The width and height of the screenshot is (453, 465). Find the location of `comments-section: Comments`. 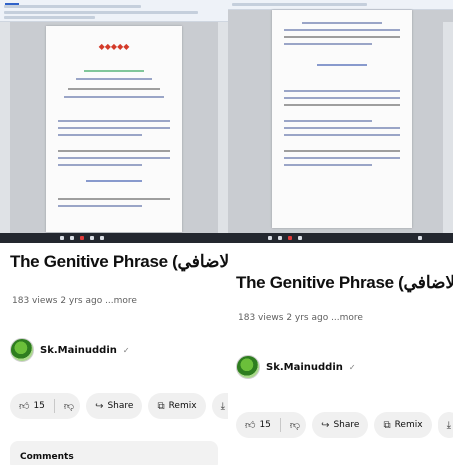

comments-section: Comments is located at coordinates (114, 453).